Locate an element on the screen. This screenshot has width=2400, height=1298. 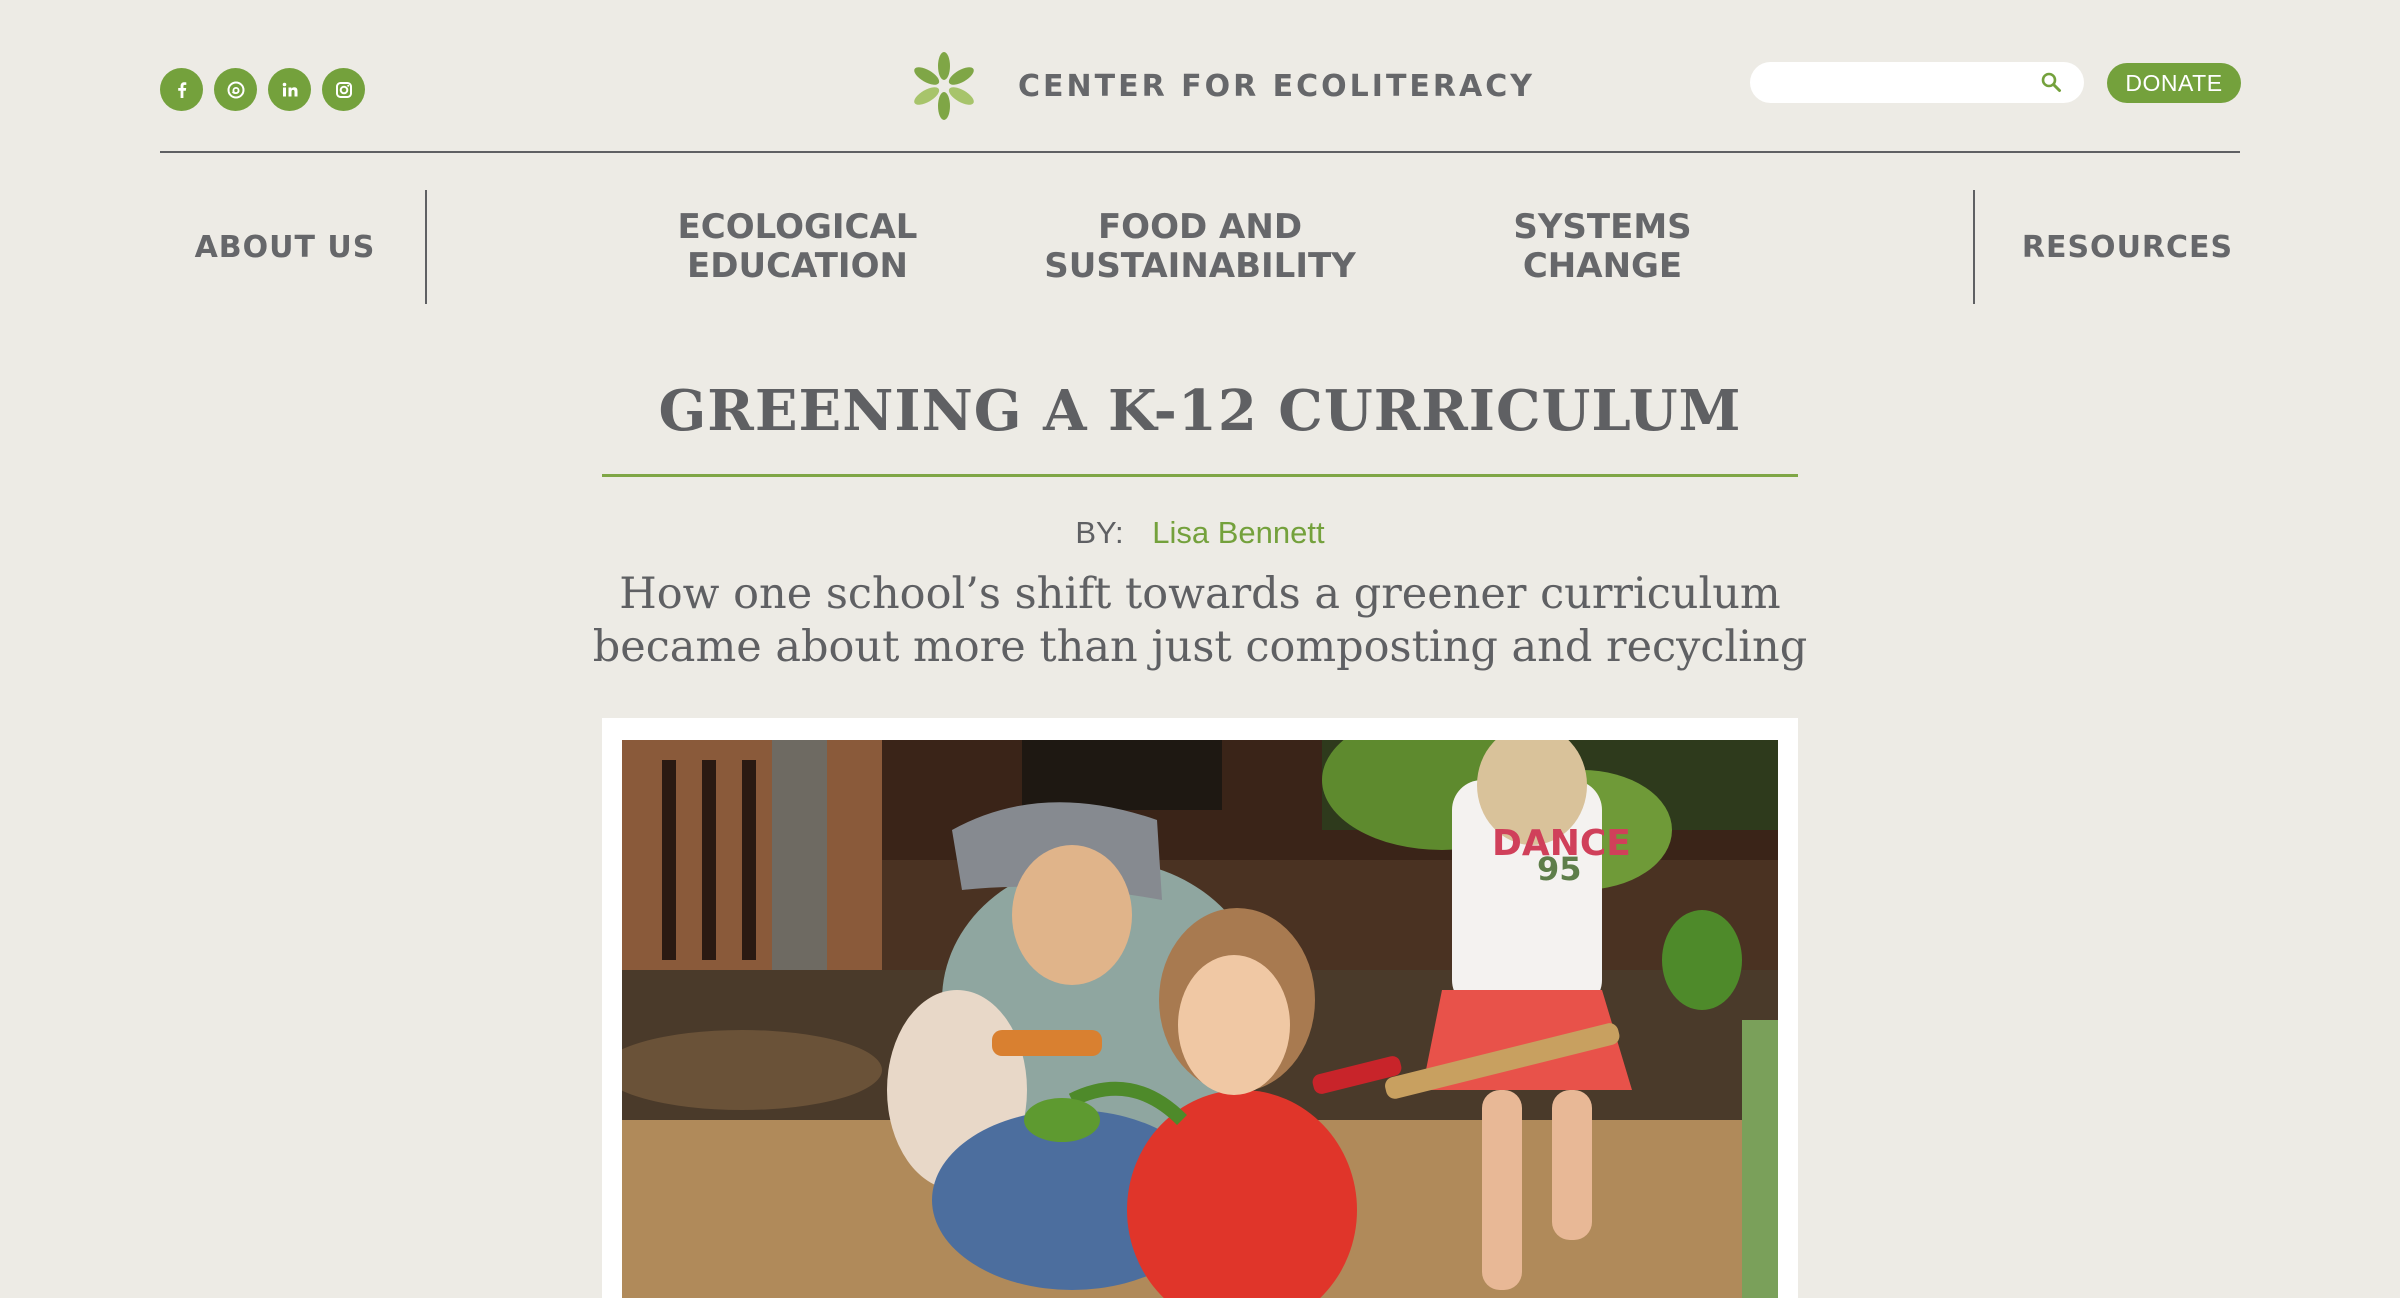
svg-text: 95 is located at coordinates (1559, 869).